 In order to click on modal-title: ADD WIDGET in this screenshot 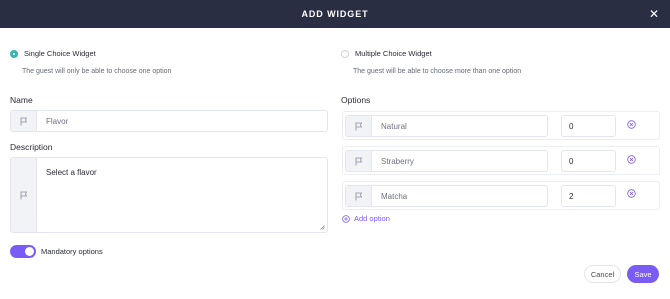, I will do `click(335, 14)`.